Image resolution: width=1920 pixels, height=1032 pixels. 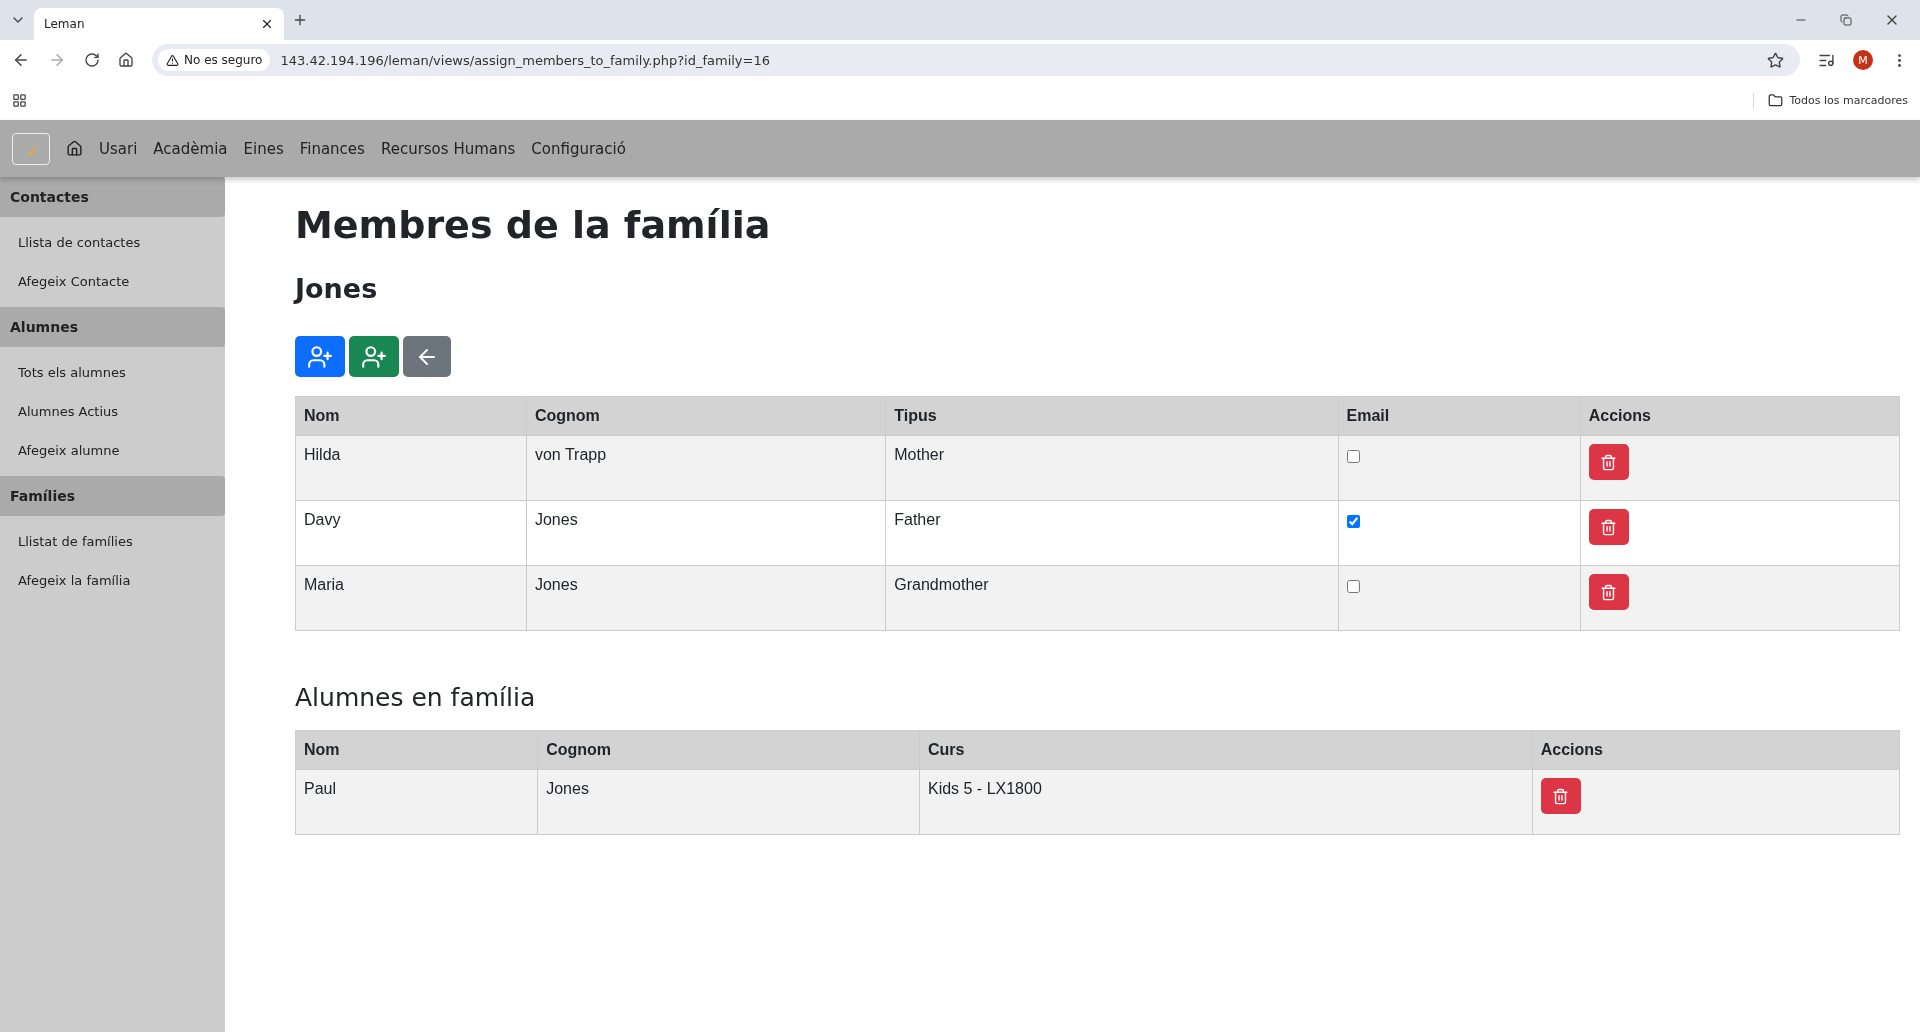 I want to click on back-button, so click(x=427, y=356).